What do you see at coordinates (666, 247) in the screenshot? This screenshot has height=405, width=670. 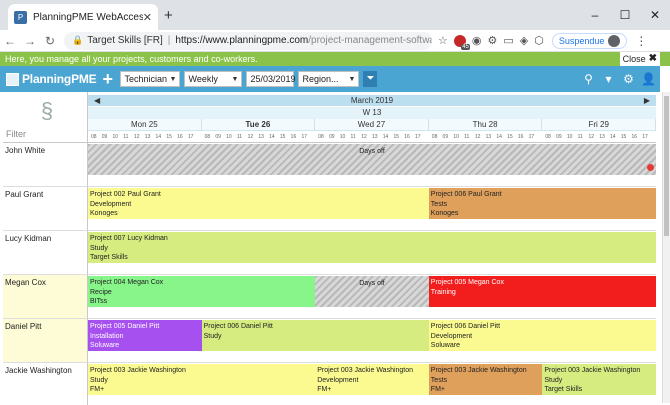 I see `vertical-scrollbar` at bounding box center [666, 247].